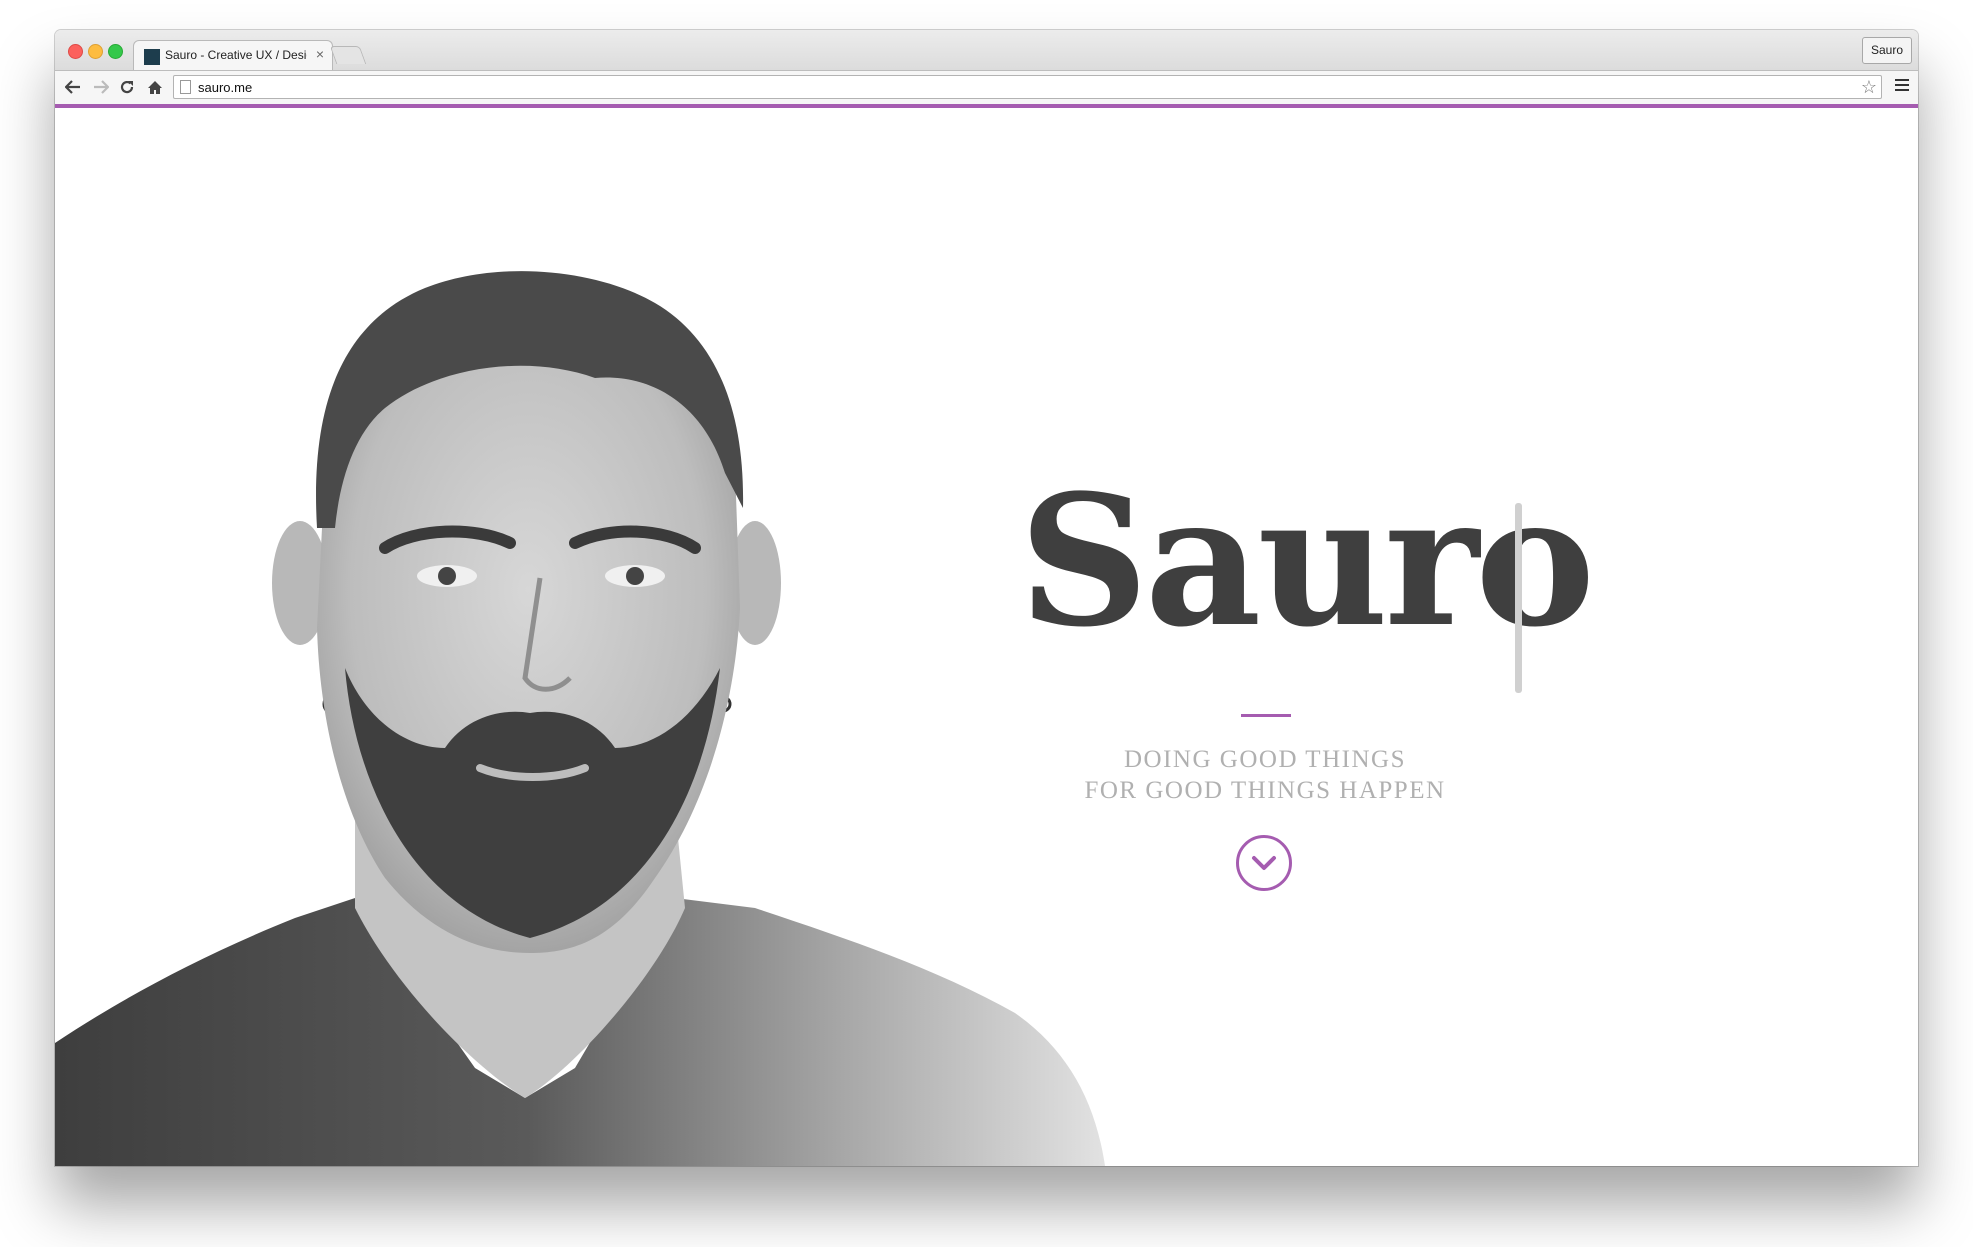  I want to click on menu-icon, so click(1902, 86).